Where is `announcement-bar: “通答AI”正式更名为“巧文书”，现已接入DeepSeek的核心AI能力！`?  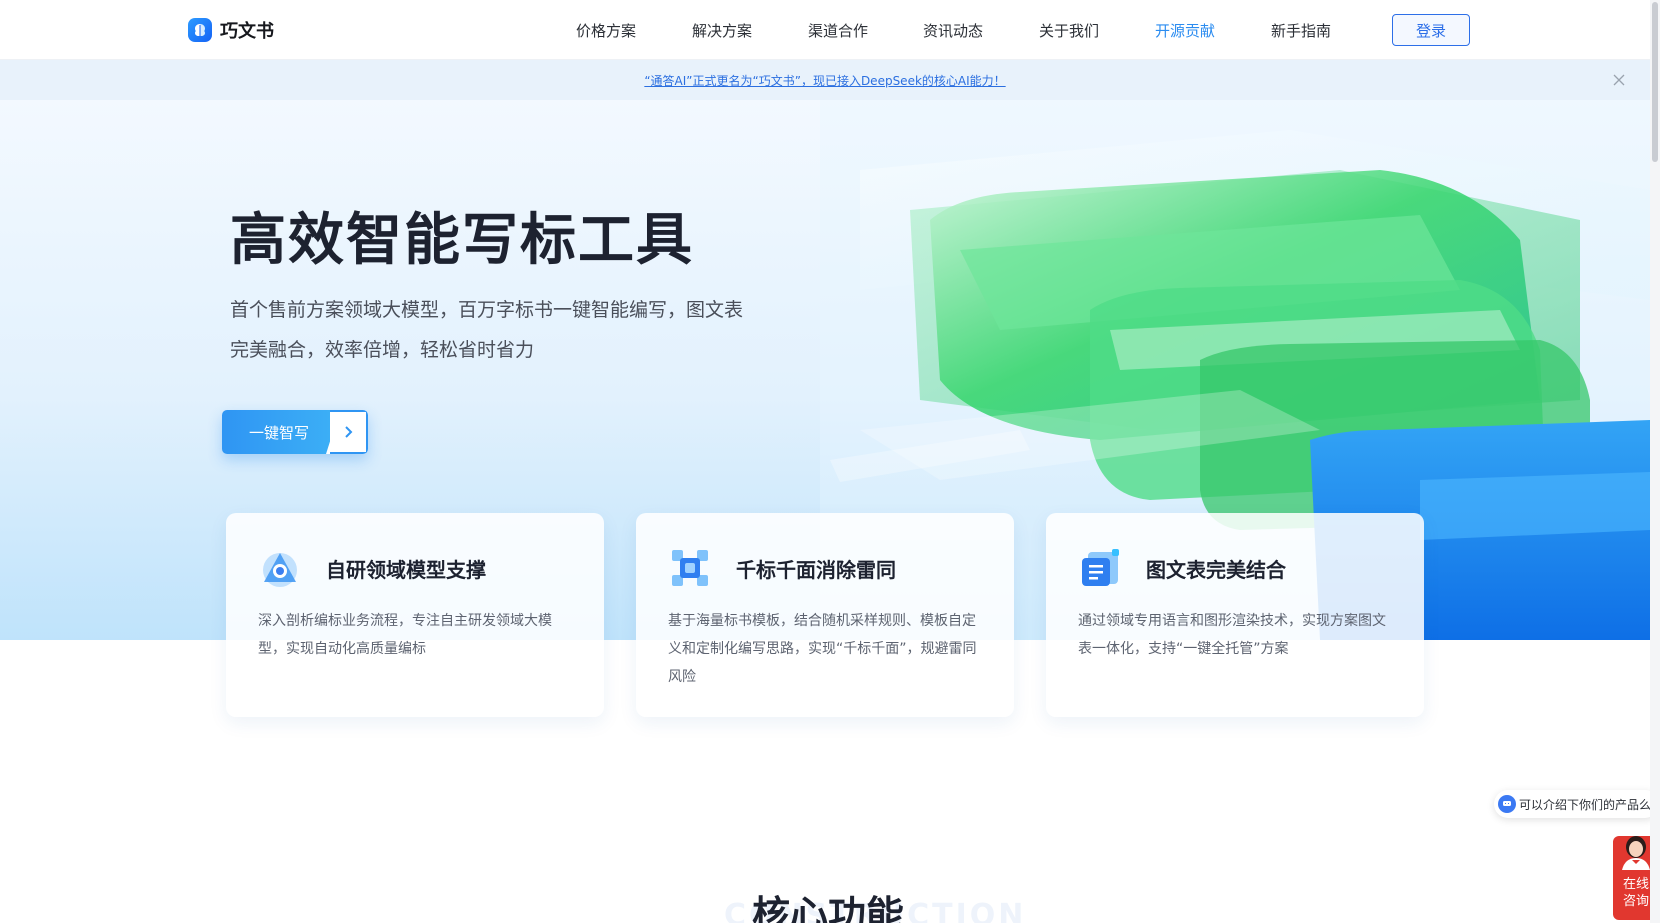
announcement-bar: “通答AI”正式更名为“巧文书”，现已接入DeepSeek的核心AI能力！ is located at coordinates (825, 80).